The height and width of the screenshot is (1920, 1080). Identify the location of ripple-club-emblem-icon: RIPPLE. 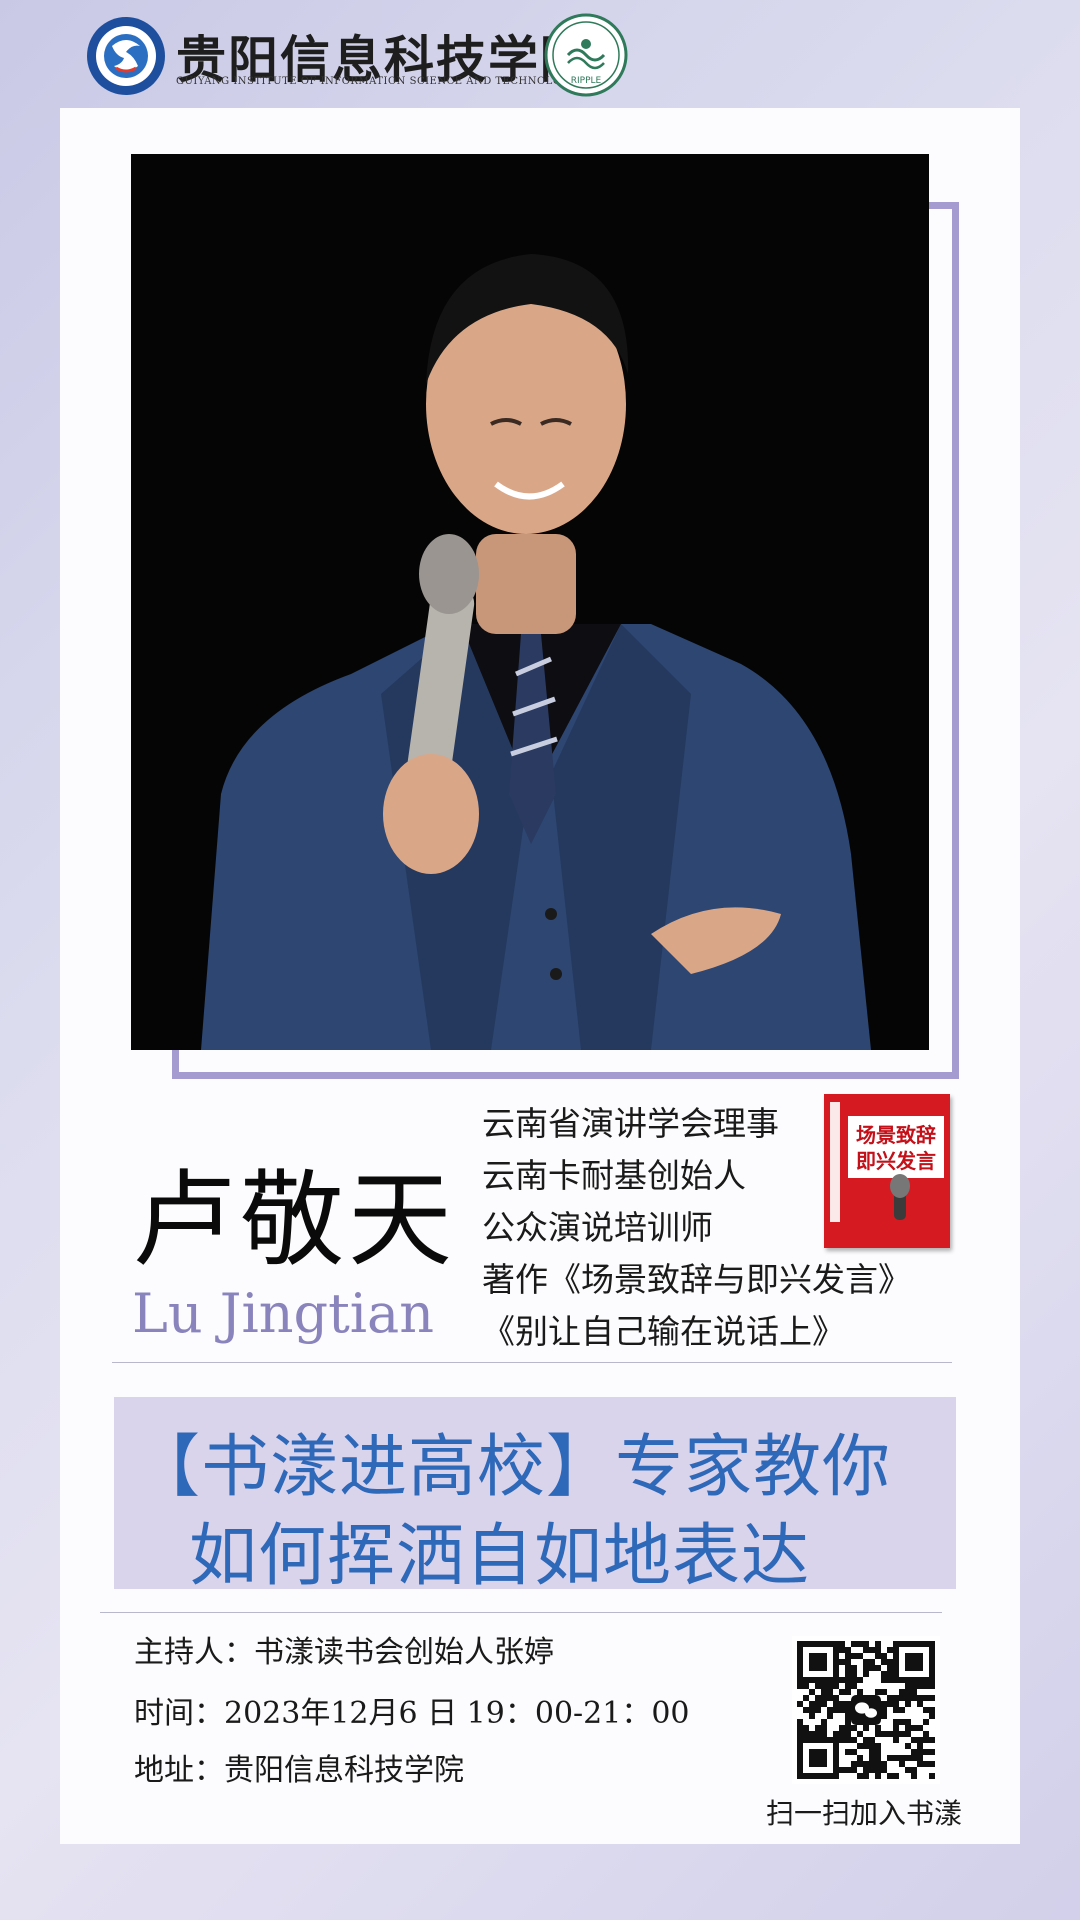
(586, 55).